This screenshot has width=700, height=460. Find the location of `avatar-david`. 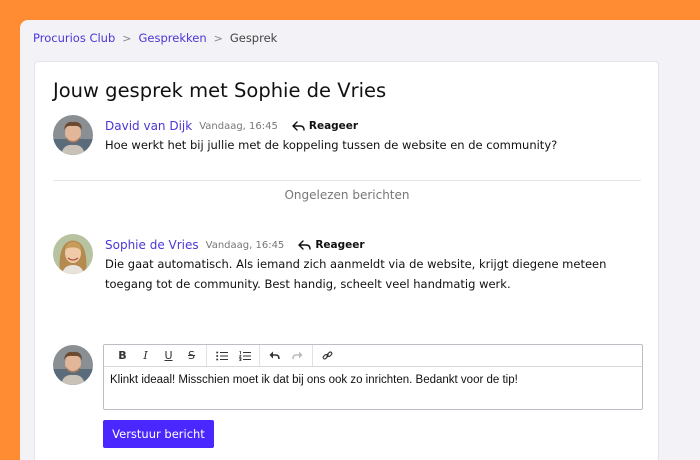

avatar-david is located at coordinates (73, 135).